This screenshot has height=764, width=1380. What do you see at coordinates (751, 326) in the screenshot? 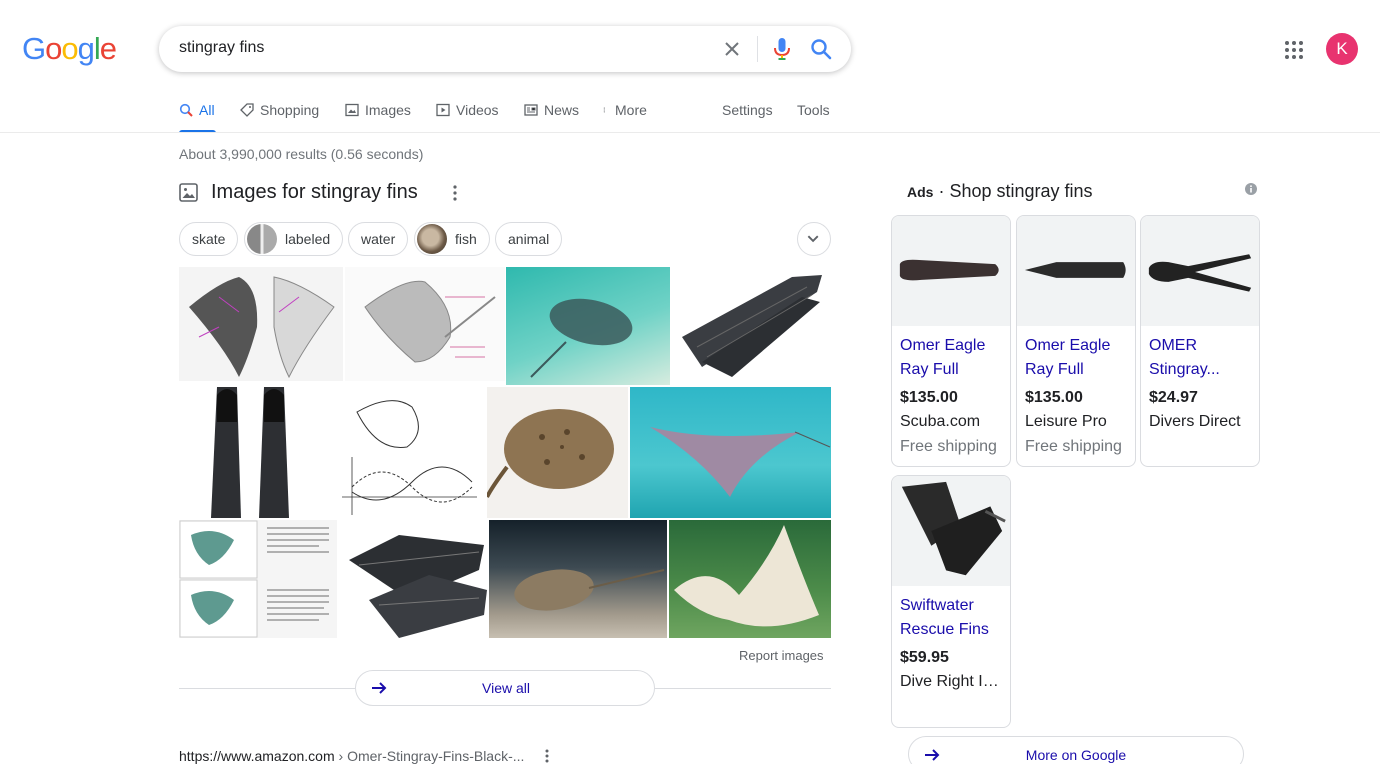
I see `image-result-dive-fins` at bounding box center [751, 326].